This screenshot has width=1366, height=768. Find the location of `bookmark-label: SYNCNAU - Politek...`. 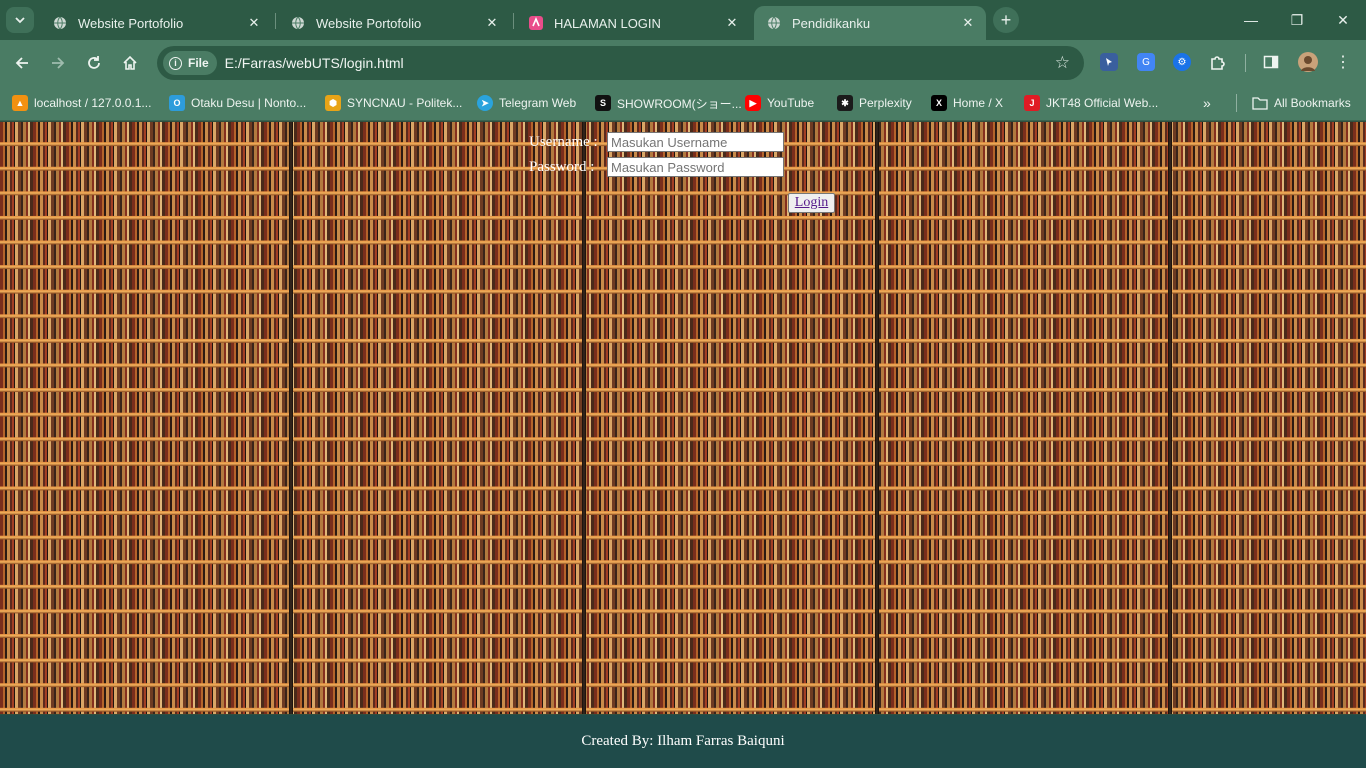

bookmark-label: SYNCNAU - Politek... is located at coordinates (405, 103).